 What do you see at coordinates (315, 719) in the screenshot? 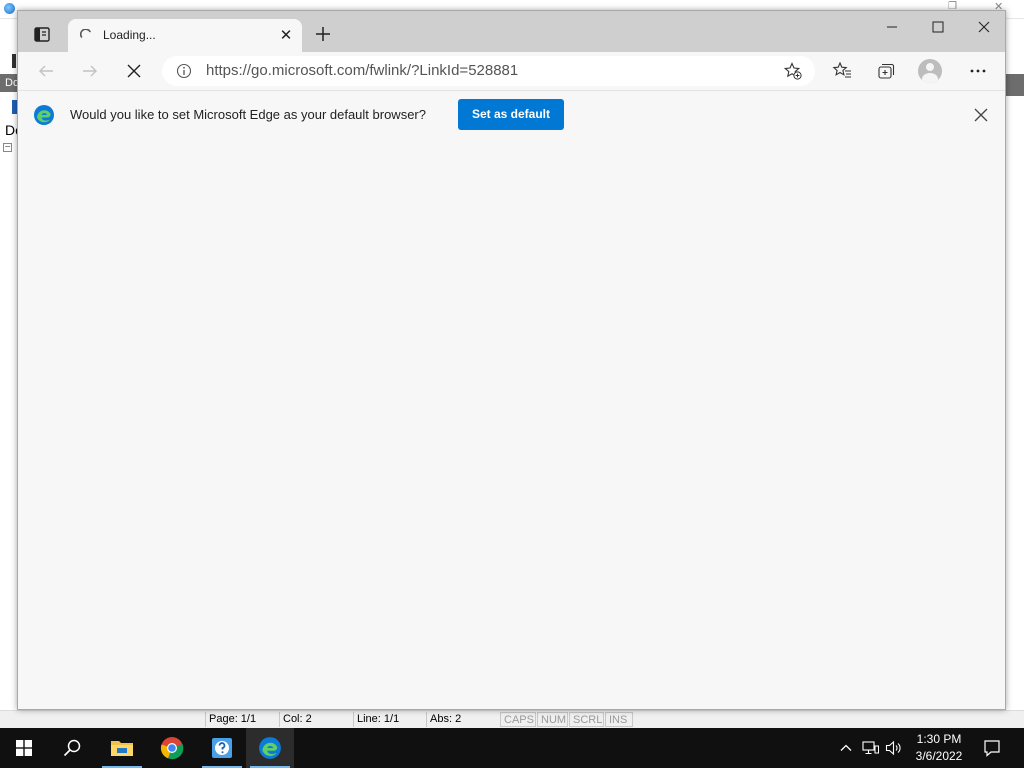
I see `status-col: Col: 2` at bounding box center [315, 719].